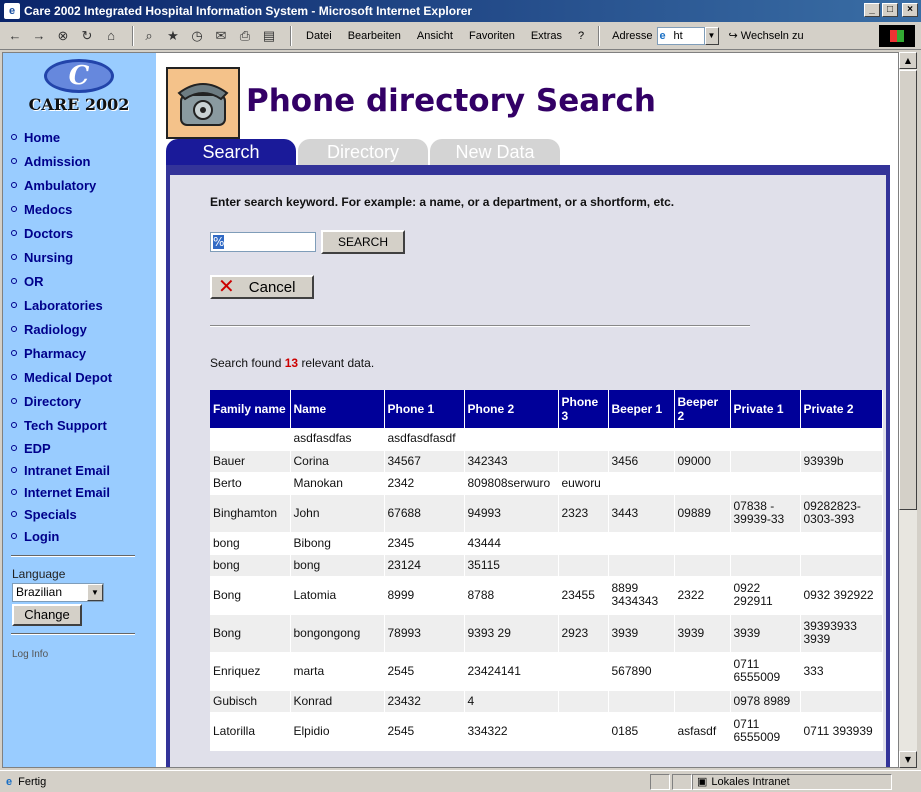 This screenshot has height=792, width=921. What do you see at coordinates (511, 409) in the screenshot?
I see `column-header: Phone 2` at bounding box center [511, 409].